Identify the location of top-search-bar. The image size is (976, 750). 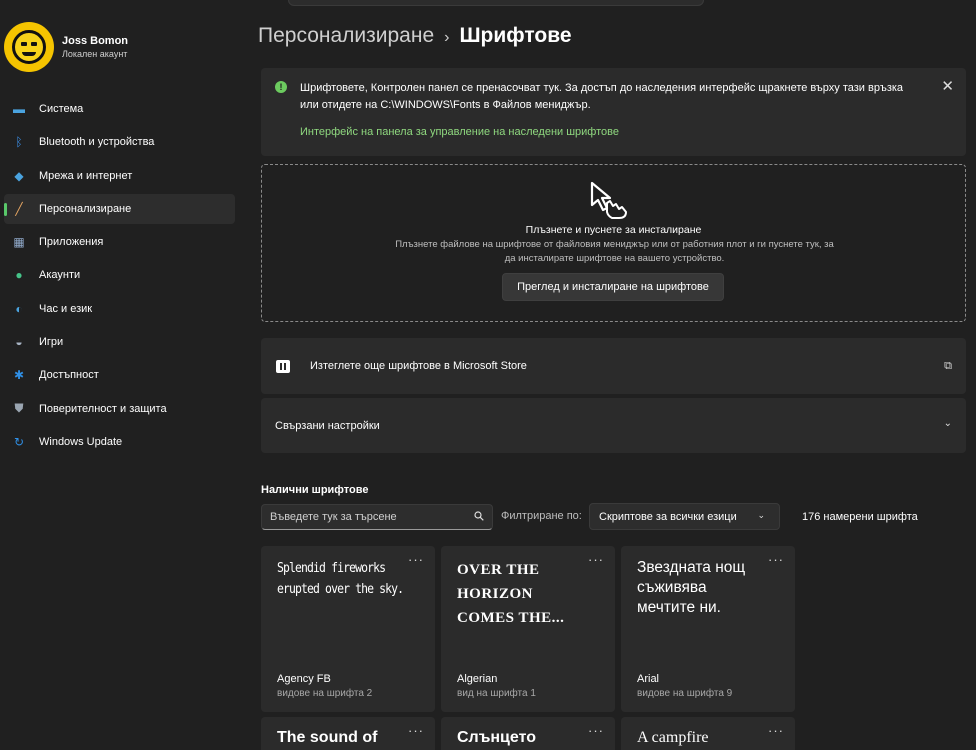
(496, 3).